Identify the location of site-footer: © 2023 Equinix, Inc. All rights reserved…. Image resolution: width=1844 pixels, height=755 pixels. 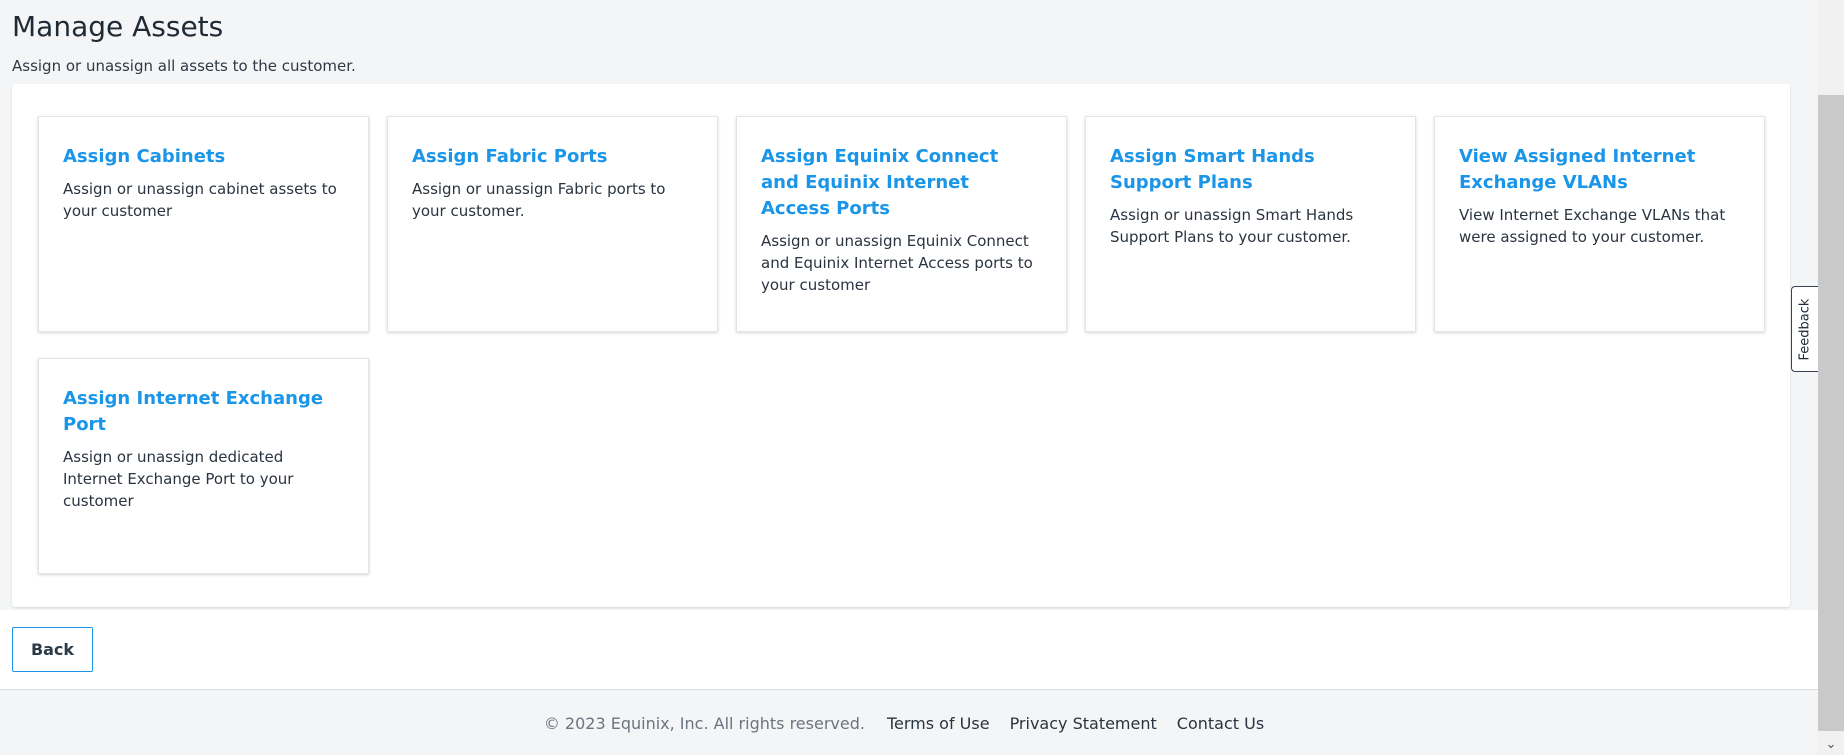
(909, 723).